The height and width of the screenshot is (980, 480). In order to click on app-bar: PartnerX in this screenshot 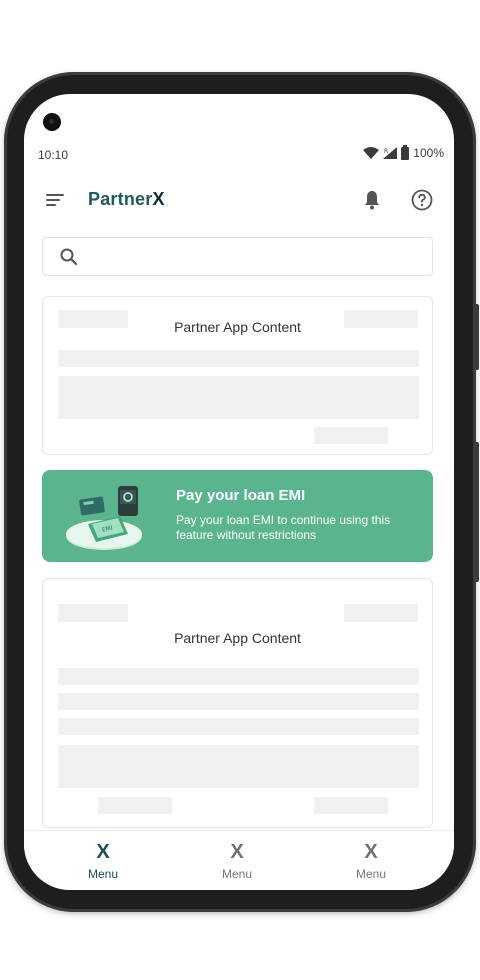, I will do `click(239, 200)`.